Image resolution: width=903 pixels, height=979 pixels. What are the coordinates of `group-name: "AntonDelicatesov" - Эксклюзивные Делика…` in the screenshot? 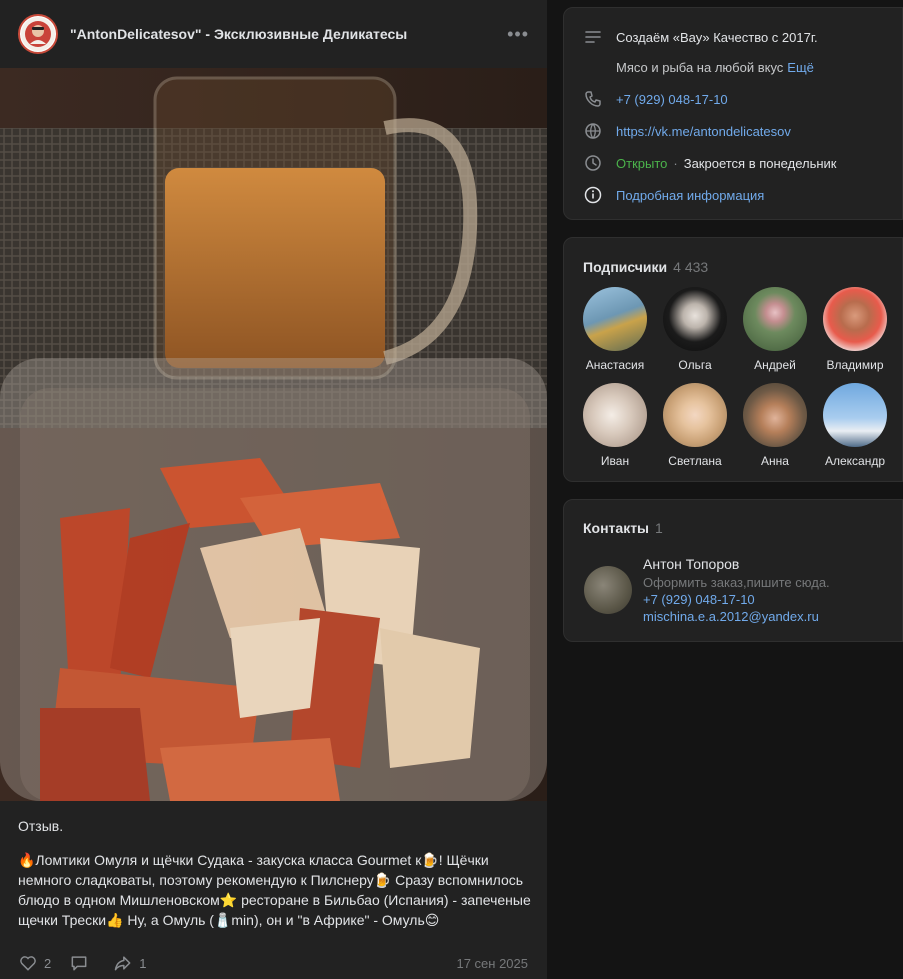 It's located at (288, 34).